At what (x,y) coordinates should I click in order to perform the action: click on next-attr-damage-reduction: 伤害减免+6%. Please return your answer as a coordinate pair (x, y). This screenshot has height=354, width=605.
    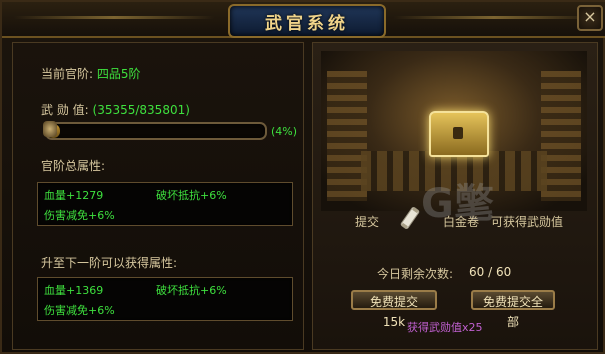
    Looking at the image, I should click on (79, 310).